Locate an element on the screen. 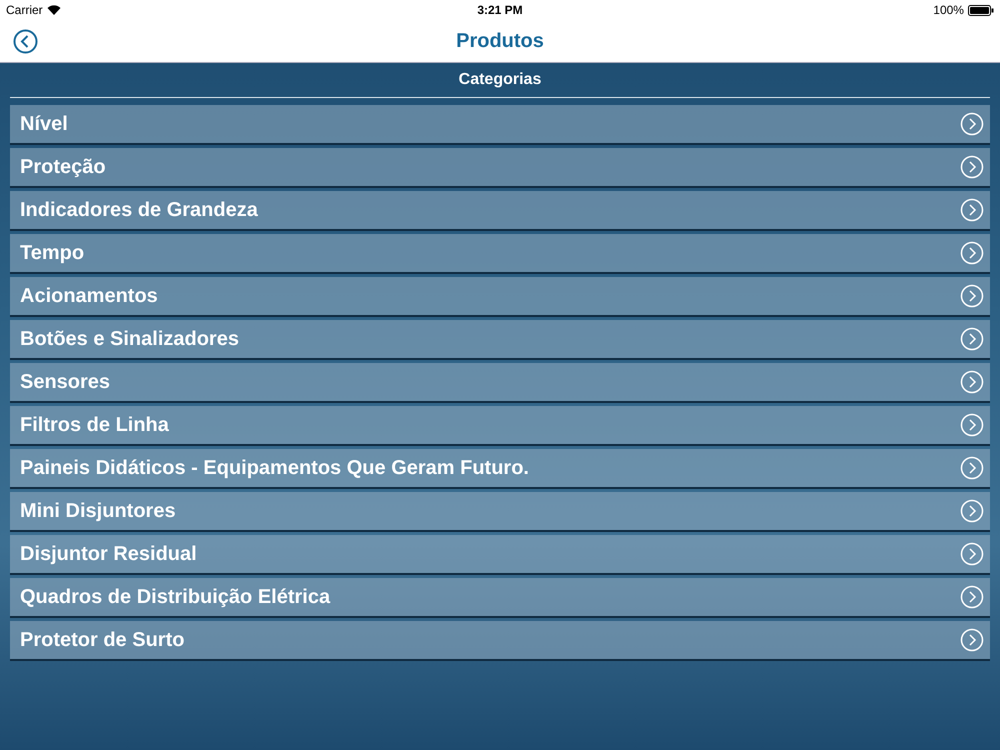 The width and height of the screenshot is (1000, 750). battery-icon is located at coordinates (981, 10).